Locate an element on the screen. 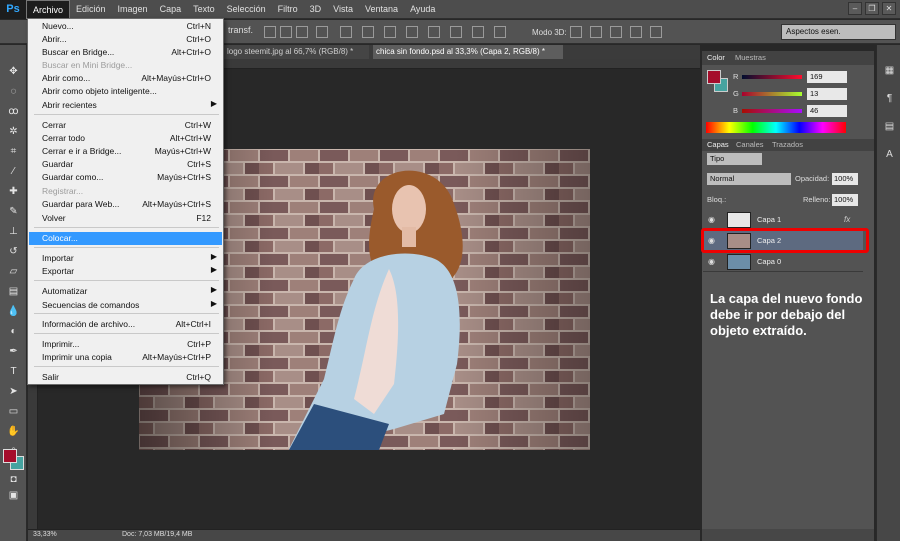  history-panel-icon: ▦ is located at coordinates (889, 71).